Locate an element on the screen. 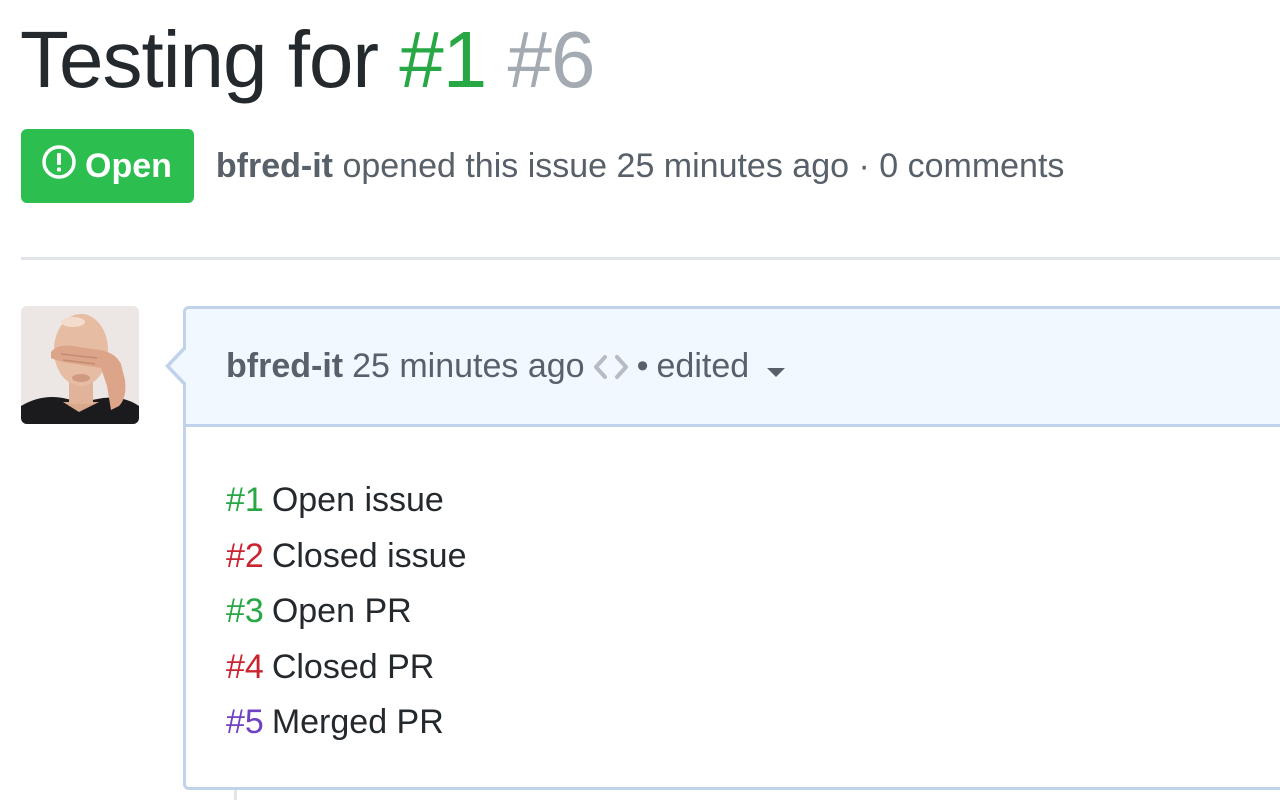 The image size is (1280, 800). comment-pointer-fill is located at coordinates (179, 366).